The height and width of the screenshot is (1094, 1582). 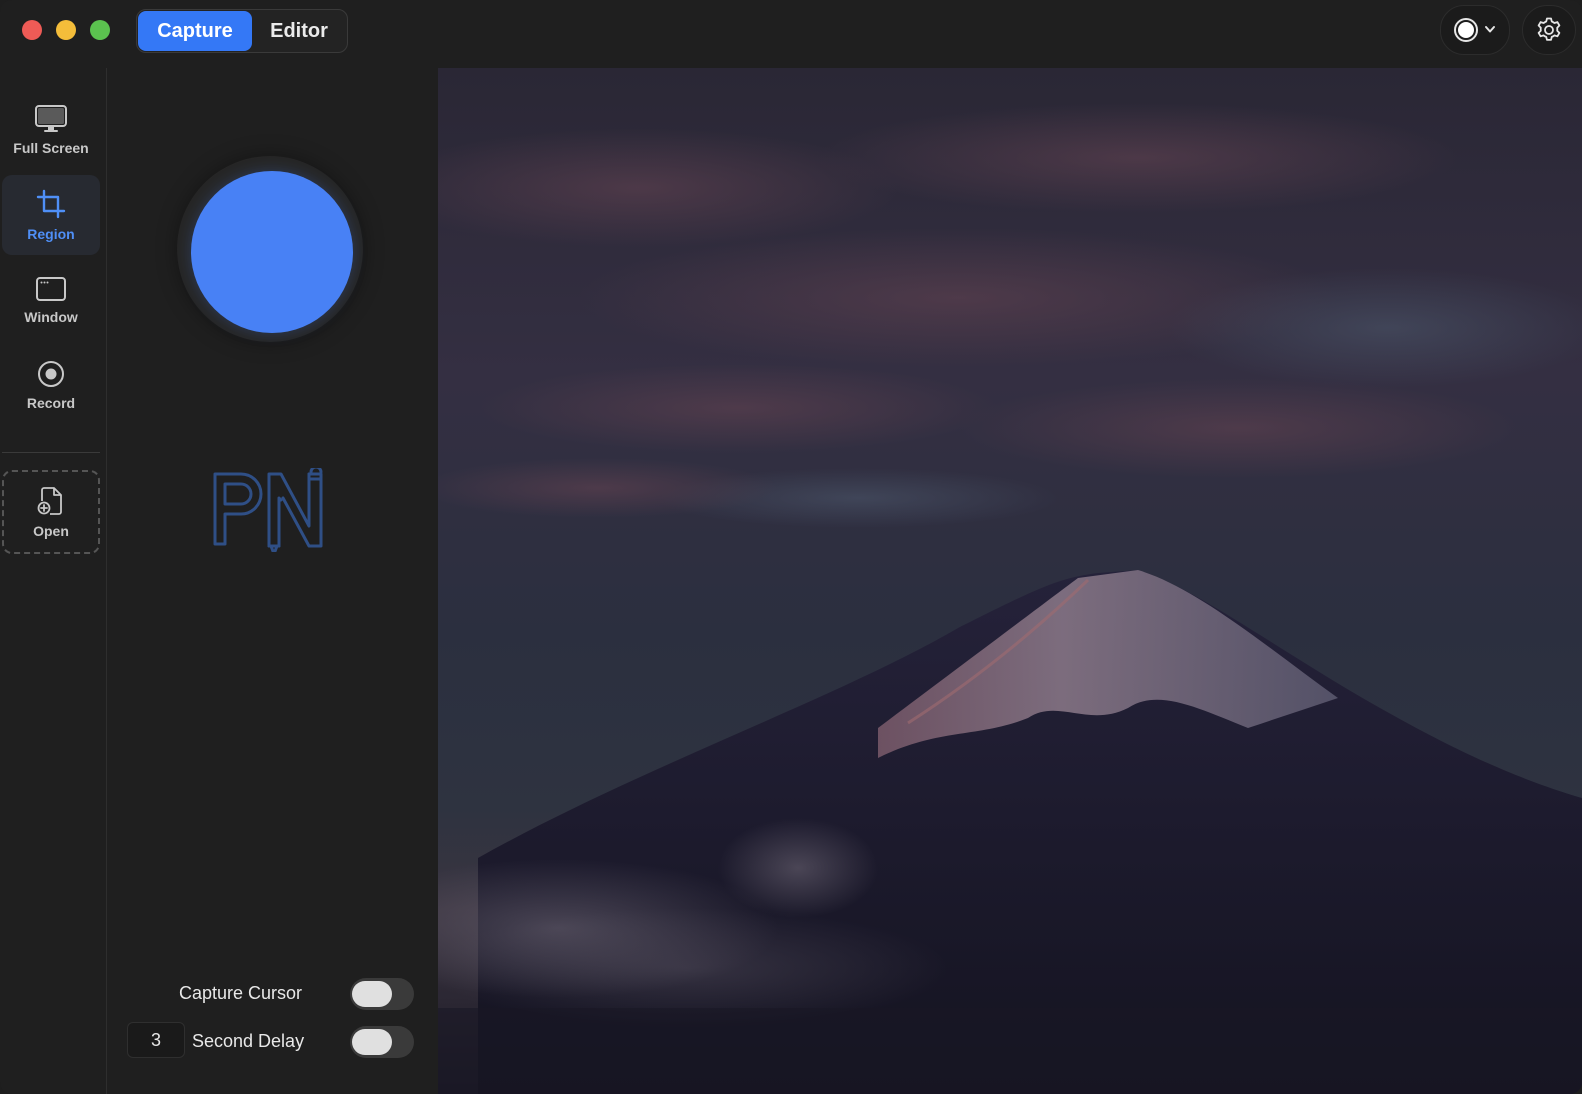 I want to click on monitor-icon, so click(x=51, y=118).